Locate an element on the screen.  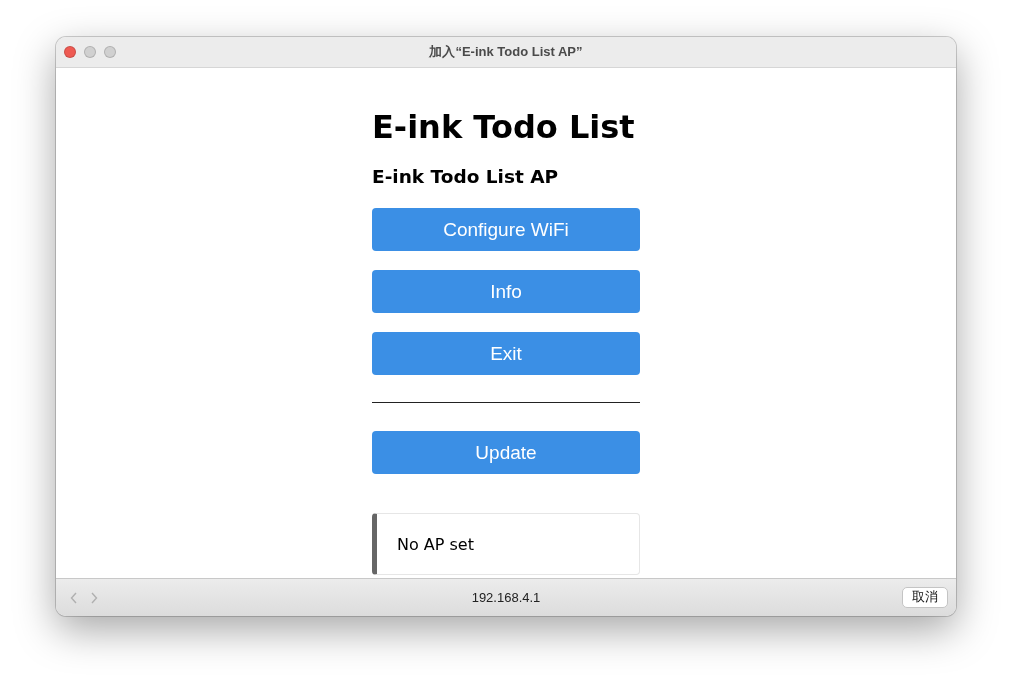
window-title: 加入“E-ink Todo List AP” is located at coordinates (506, 51).